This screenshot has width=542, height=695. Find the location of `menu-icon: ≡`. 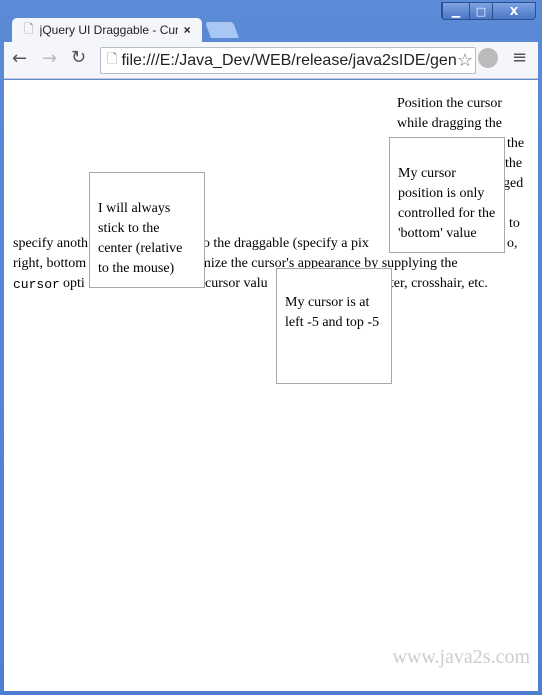

menu-icon: ≡ is located at coordinates (519, 57).